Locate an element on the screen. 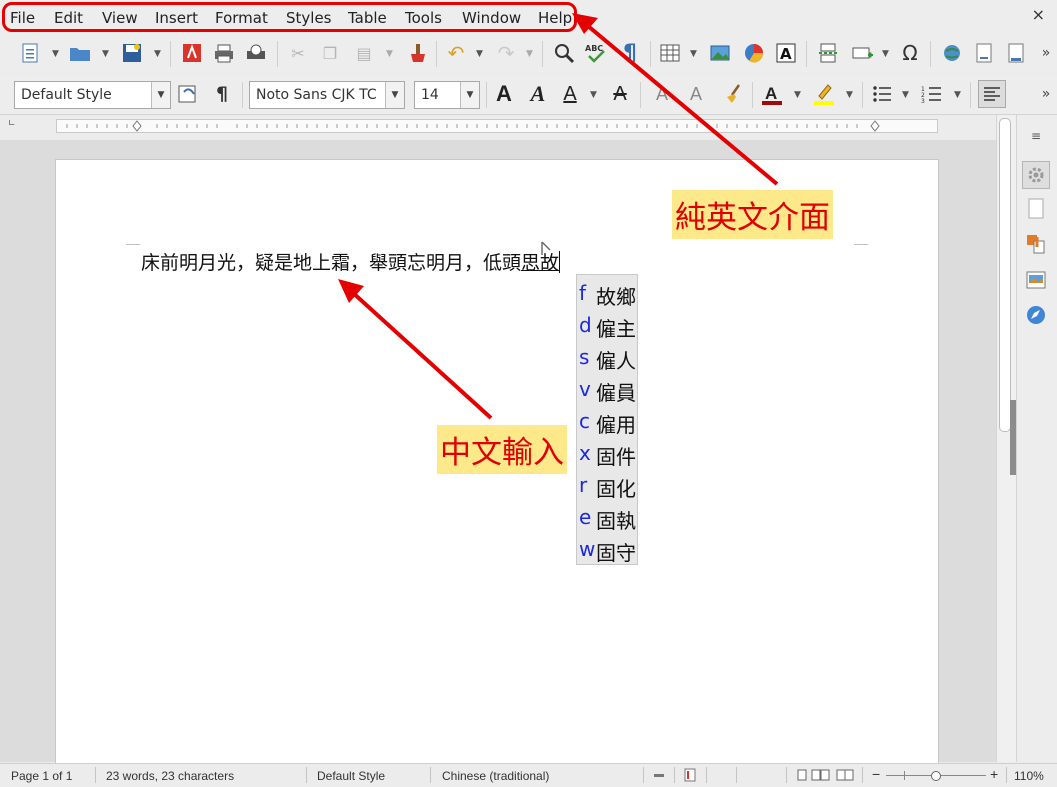  page-style: Default Style is located at coordinates (351, 776).